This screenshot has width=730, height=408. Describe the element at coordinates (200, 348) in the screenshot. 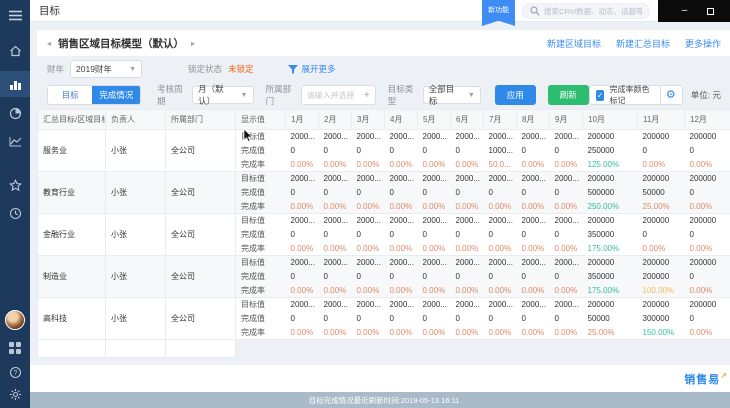

I see `empty-cell` at that location.